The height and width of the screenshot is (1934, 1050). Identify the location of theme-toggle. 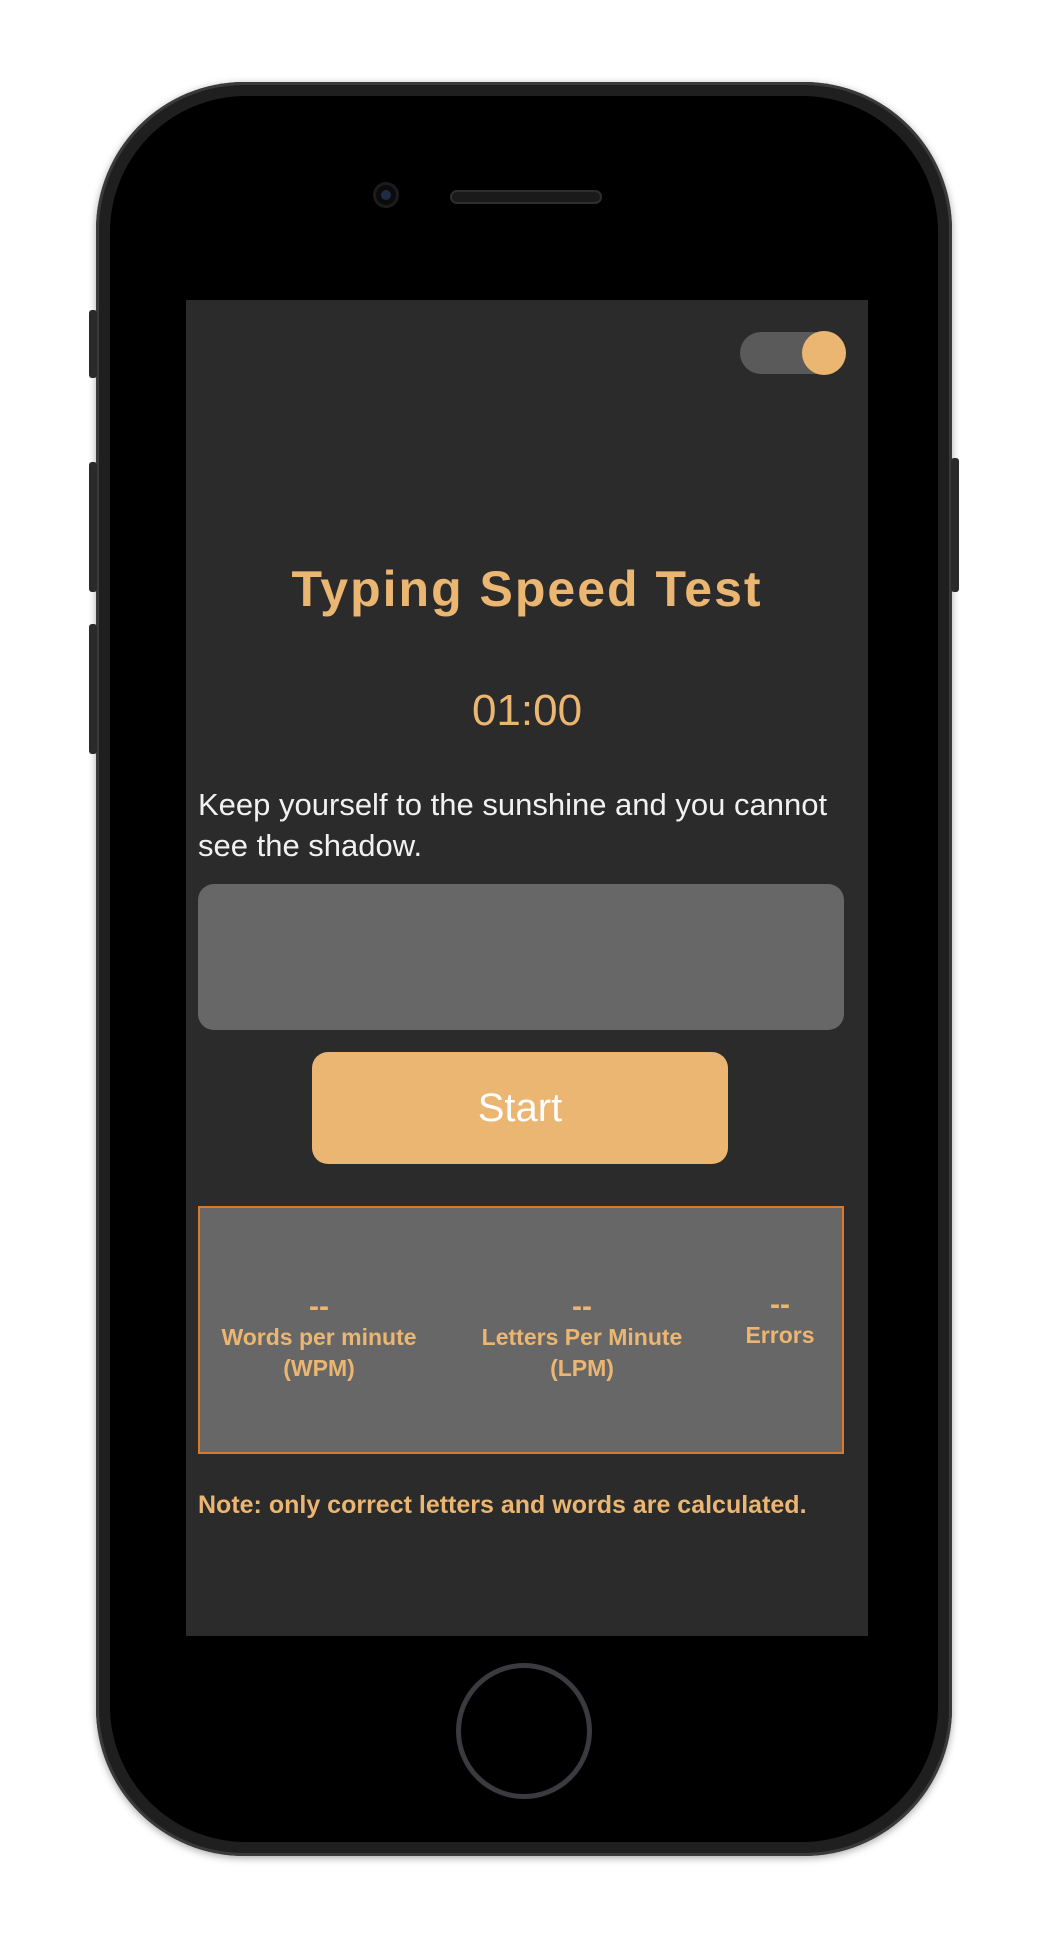
(793, 353).